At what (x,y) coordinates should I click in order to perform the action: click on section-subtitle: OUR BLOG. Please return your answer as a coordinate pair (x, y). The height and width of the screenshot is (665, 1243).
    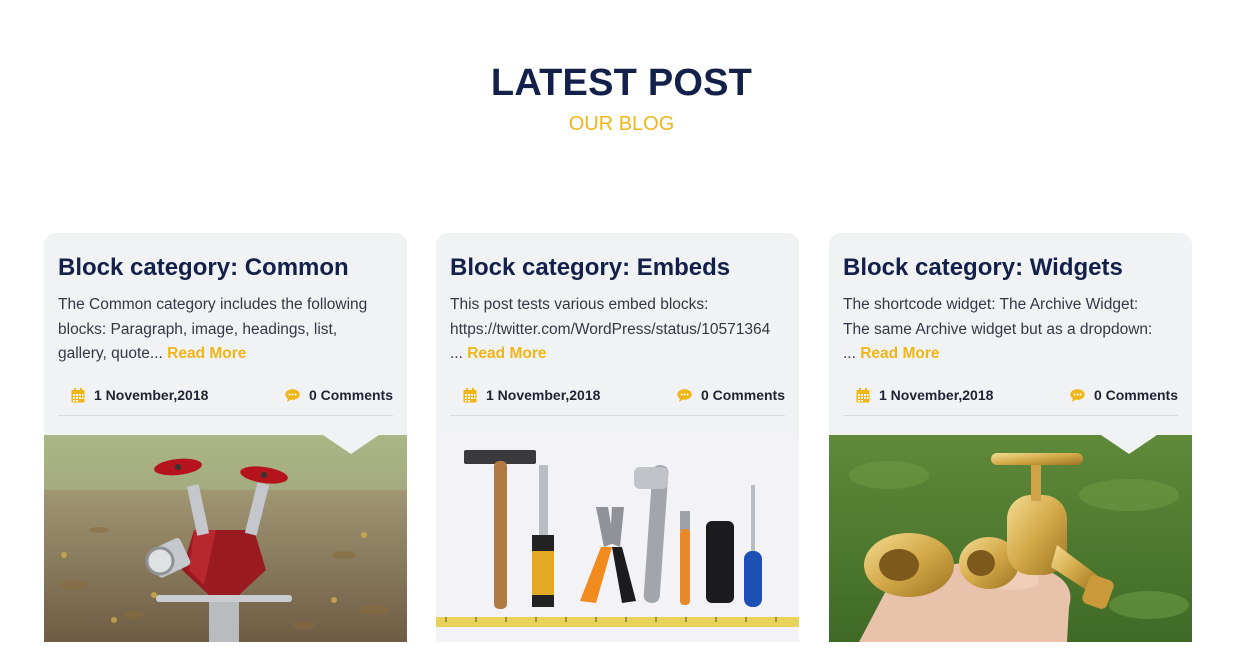
    Looking at the image, I should click on (621, 124).